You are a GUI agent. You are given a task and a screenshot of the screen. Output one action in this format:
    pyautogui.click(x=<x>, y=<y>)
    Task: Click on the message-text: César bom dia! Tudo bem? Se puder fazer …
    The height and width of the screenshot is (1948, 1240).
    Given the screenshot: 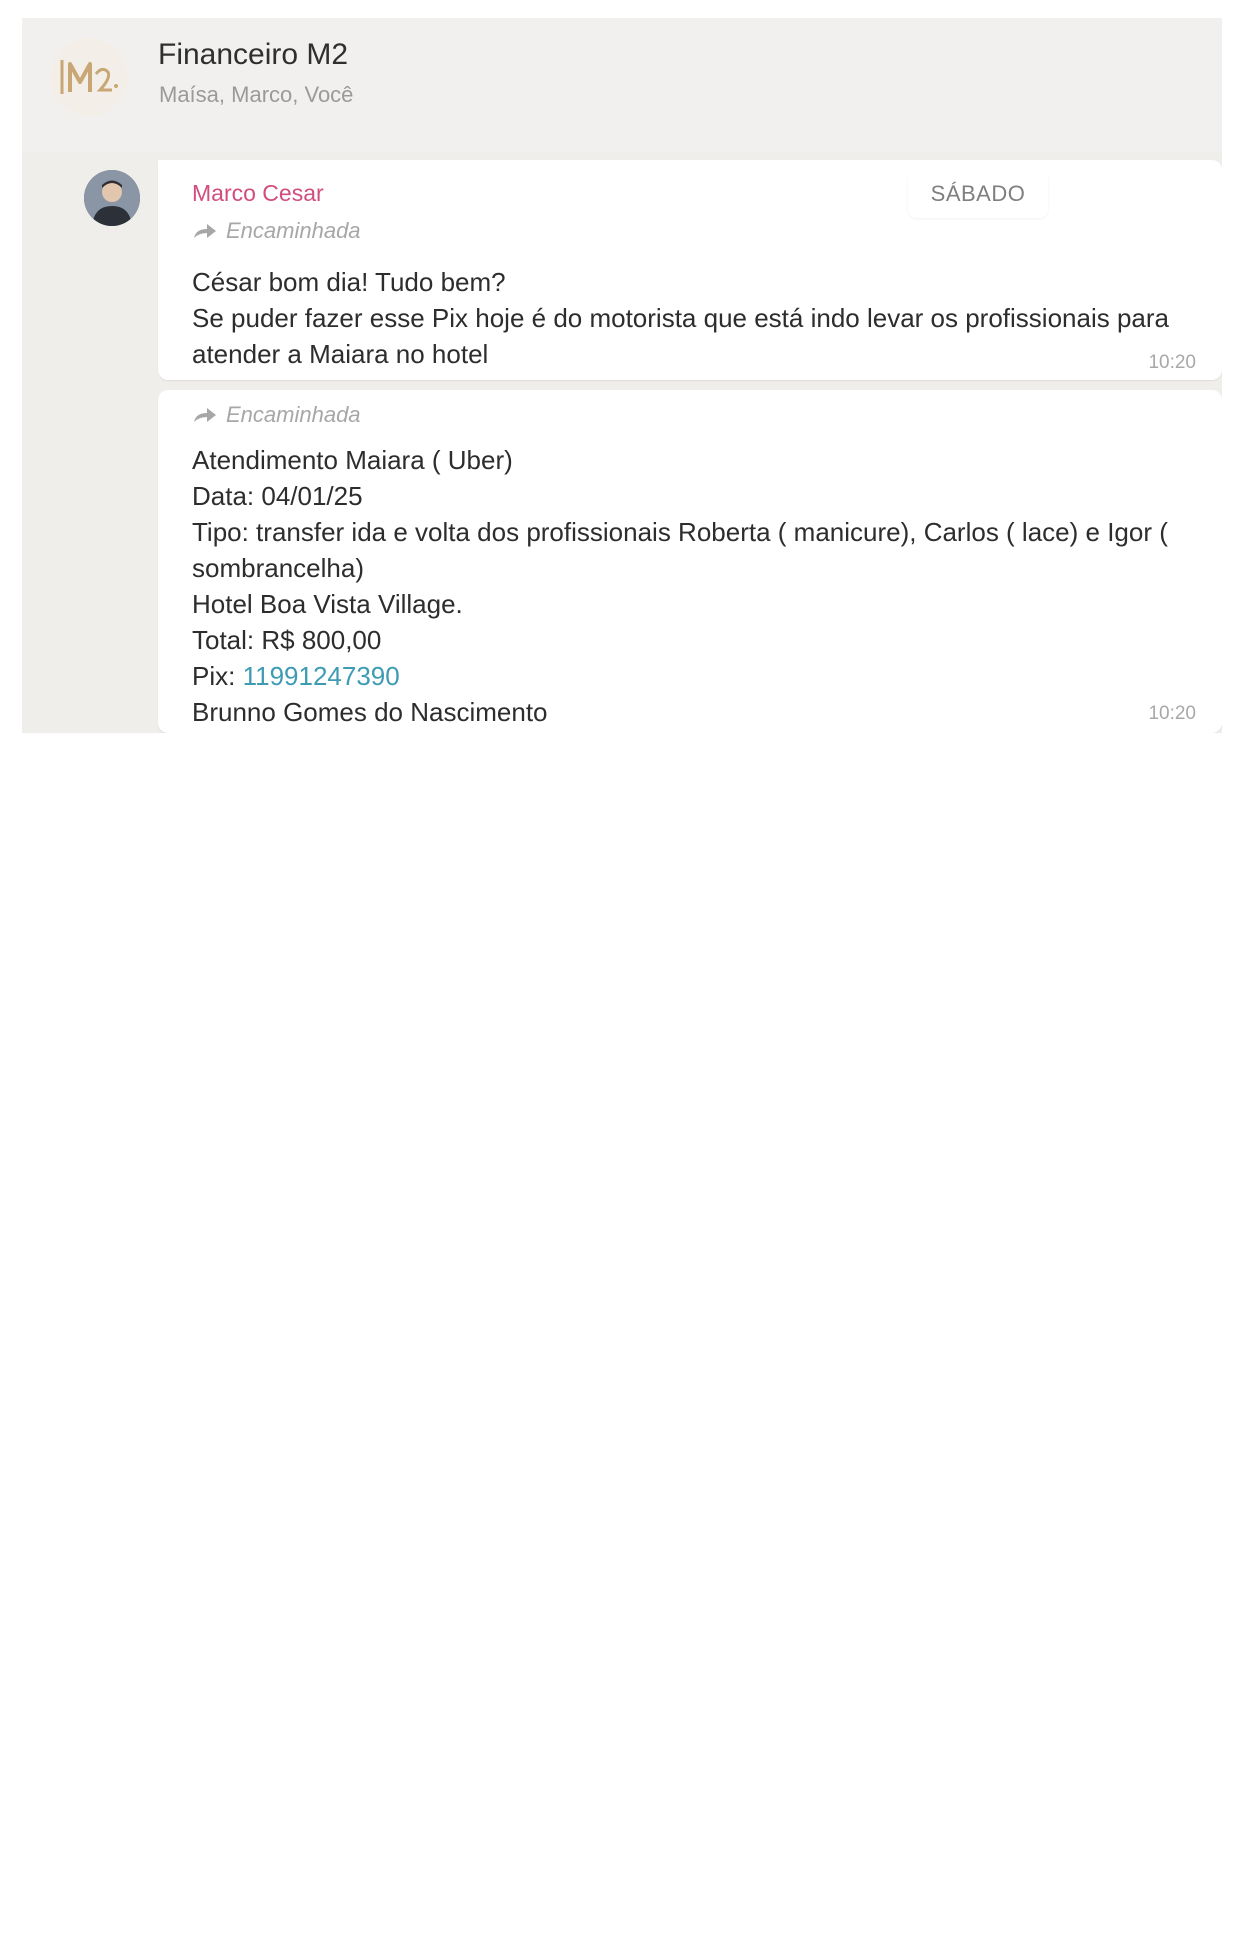 What is the action you would take?
    pyautogui.click(x=694, y=318)
    